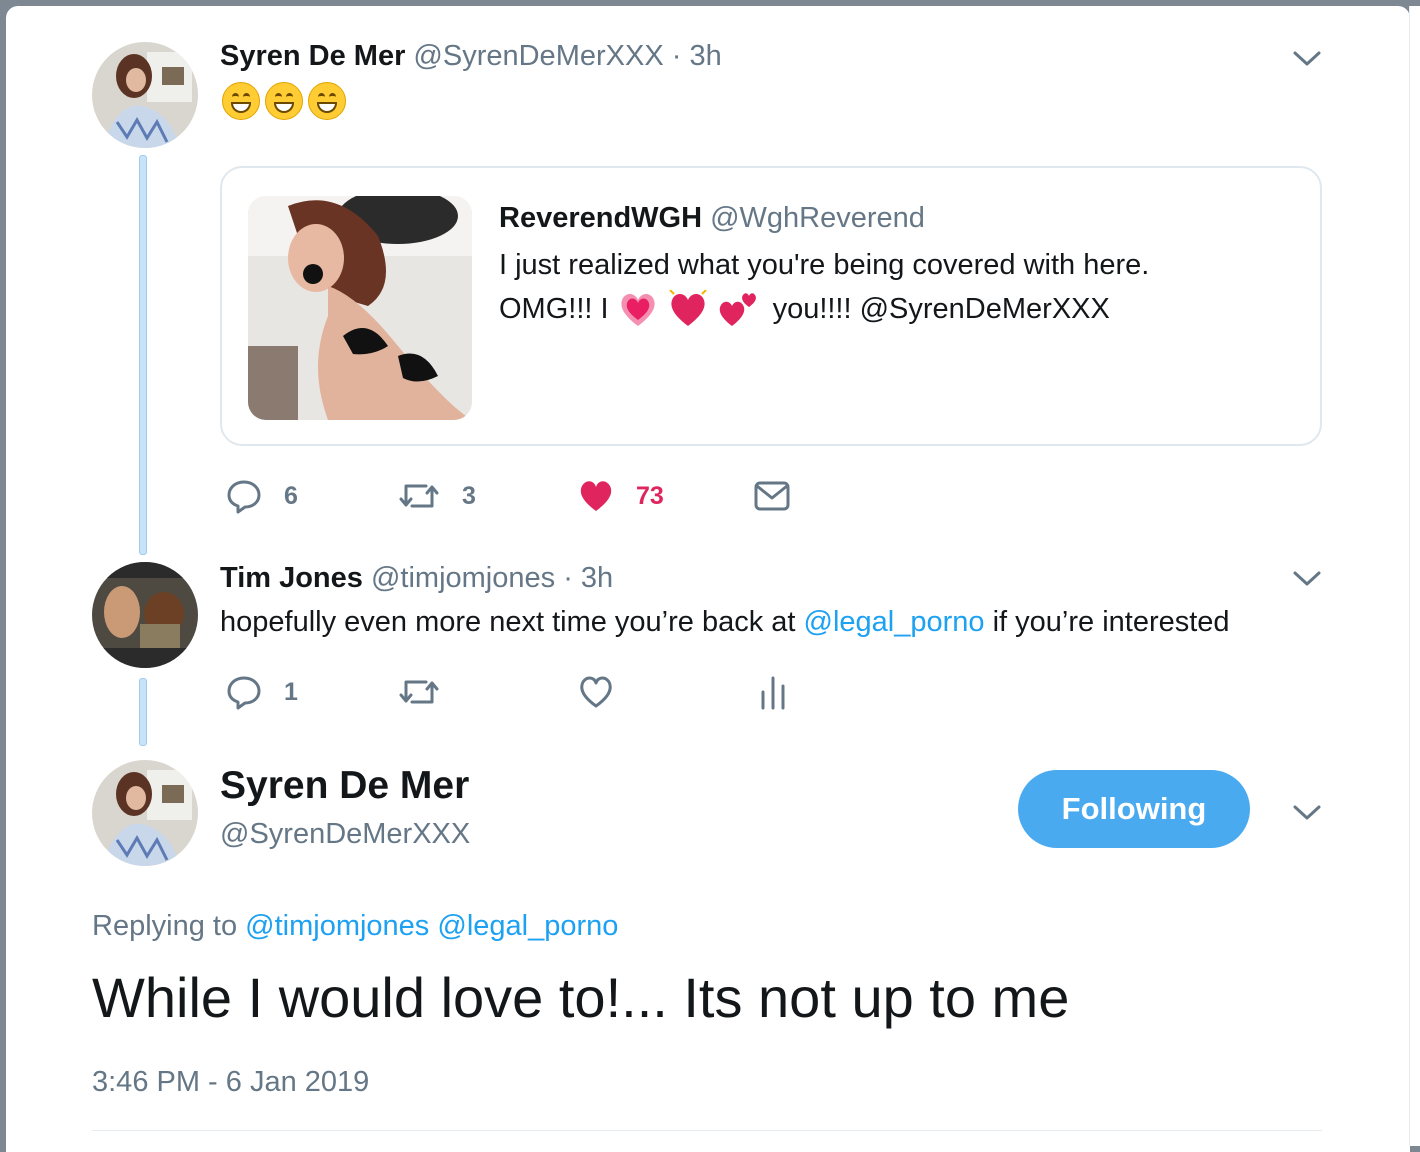 This screenshot has width=1420, height=1152. Describe the element at coordinates (596, 496) in the screenshot. I see `heart-filled-icon` at that location.